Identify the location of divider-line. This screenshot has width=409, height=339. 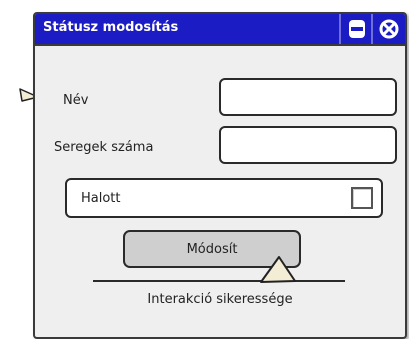
(219, 281).